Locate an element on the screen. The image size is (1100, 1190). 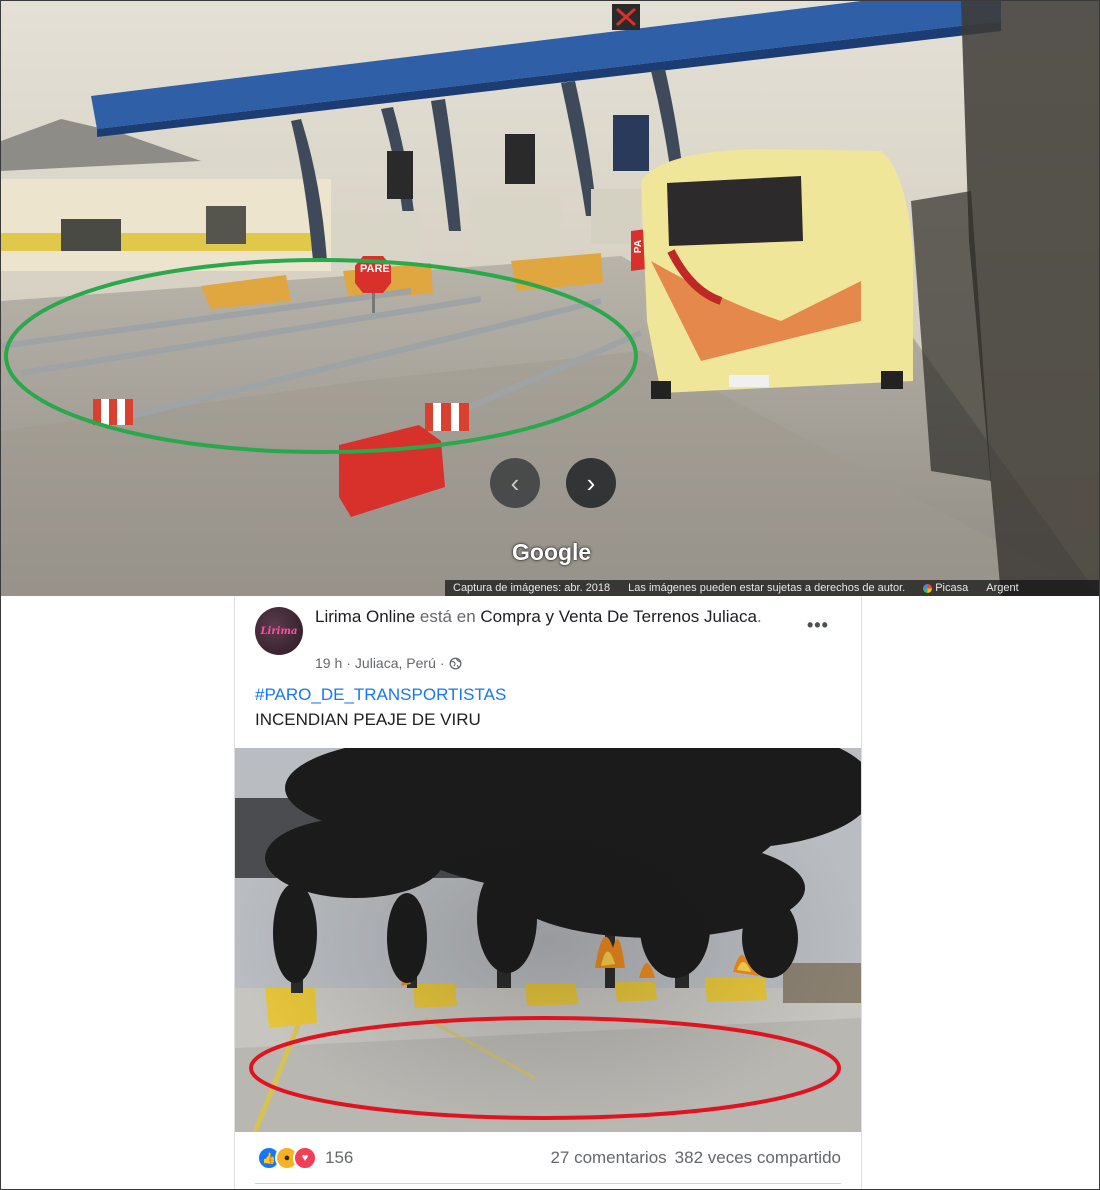
hashtag-link: #PARO_DE_TRANSPORTISTAS is located at coordinates (380, 695).